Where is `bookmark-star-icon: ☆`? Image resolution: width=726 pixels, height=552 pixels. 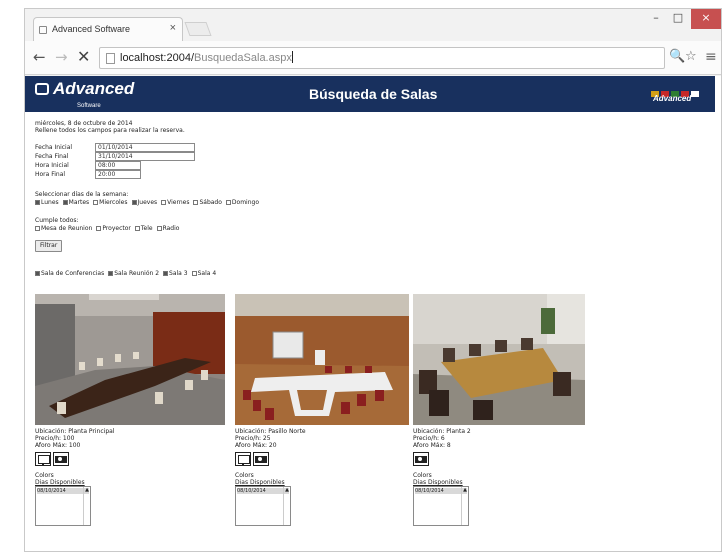 bookmark-star-icon: ☆ is located at coordinates (691, 56).